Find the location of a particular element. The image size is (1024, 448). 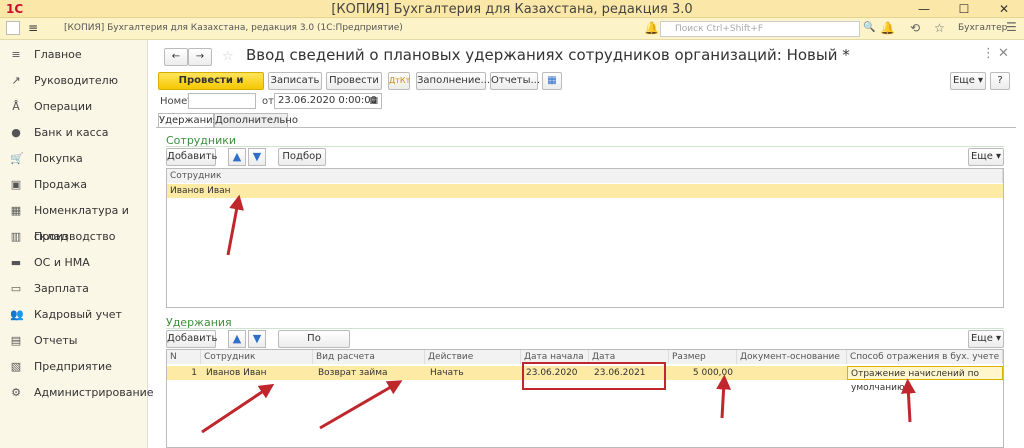

basis-cell is located at coordinates (793, 373).